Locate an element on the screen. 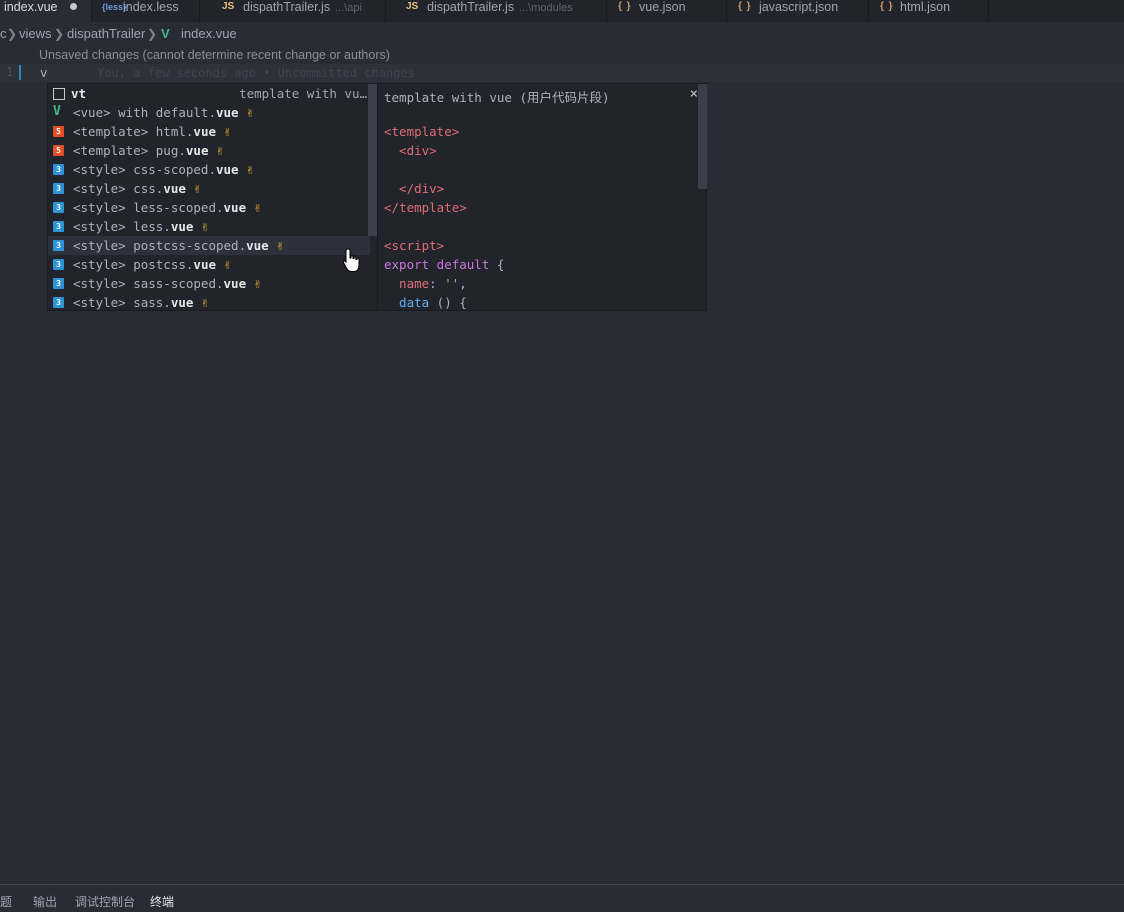 The width and height of the screenshot is (1124, 912). code-line: export default { is located at coordinates (444, 264).